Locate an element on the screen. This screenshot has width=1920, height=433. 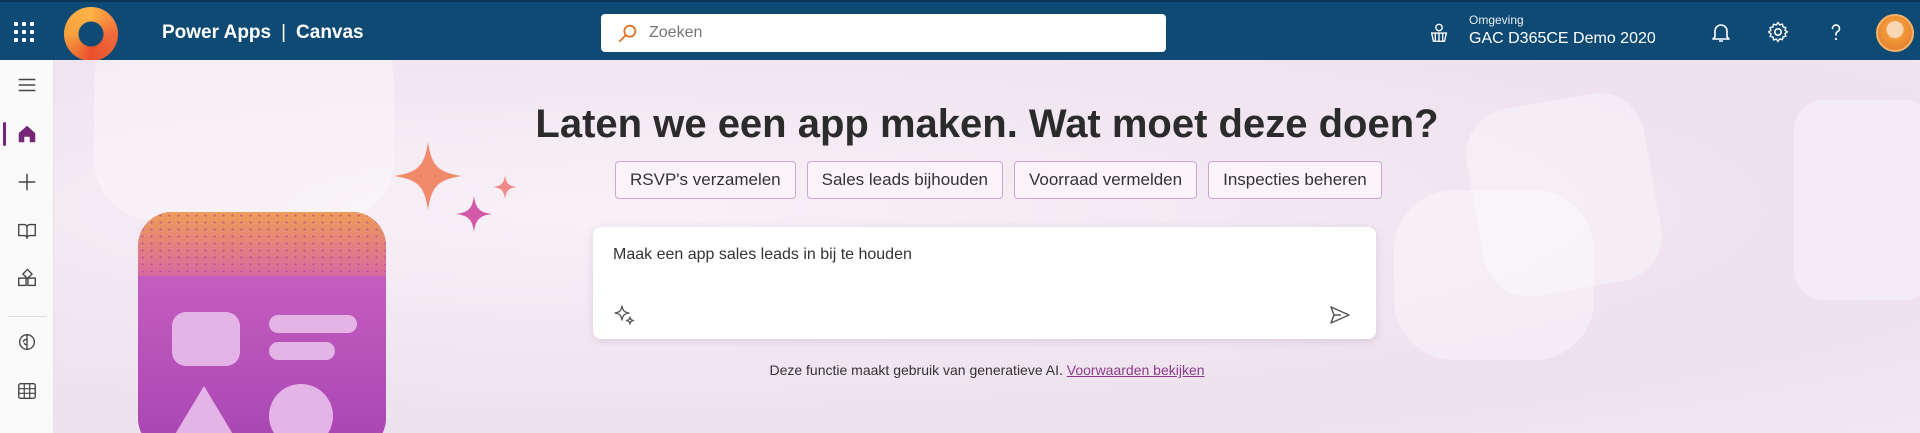
background-decoration is located at coordinates (1494, 275).